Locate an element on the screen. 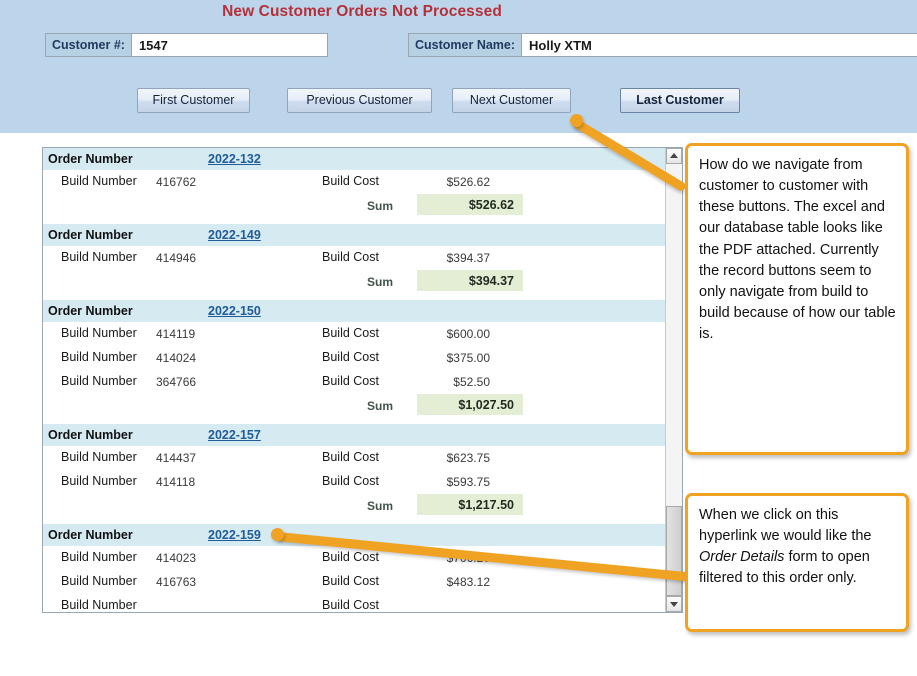 Image resolution: width=917 pixels, height=676 pixels. build-number-value: 414118 is located at coordinates (176, 482).